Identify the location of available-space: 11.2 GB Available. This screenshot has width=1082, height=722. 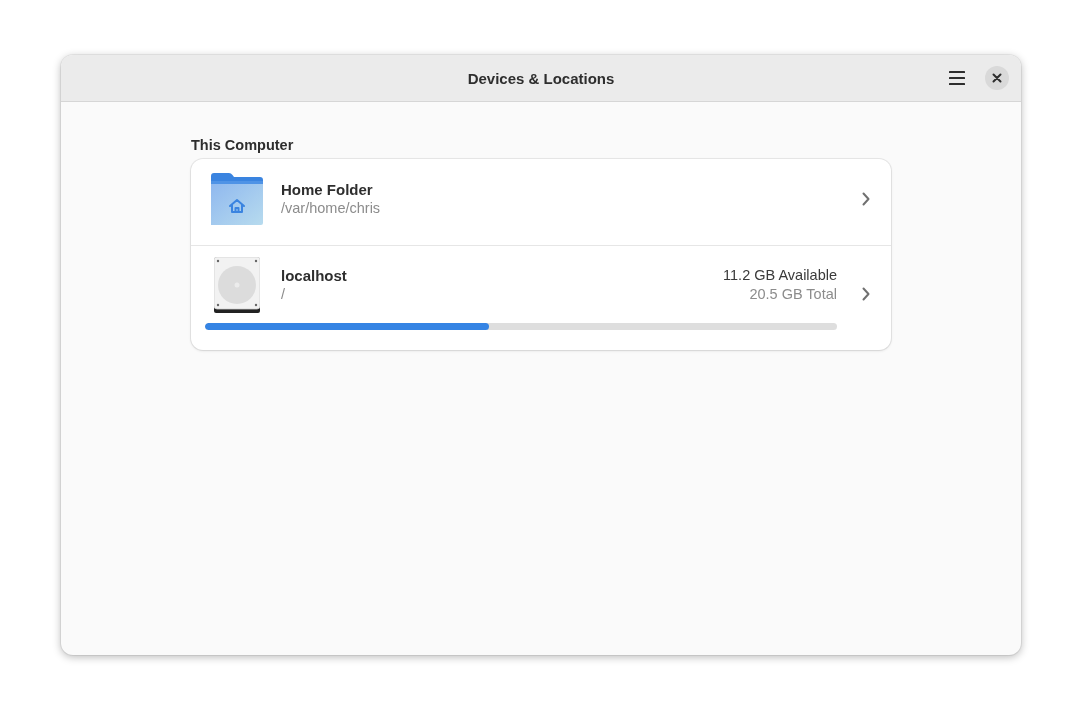
(780, 275).